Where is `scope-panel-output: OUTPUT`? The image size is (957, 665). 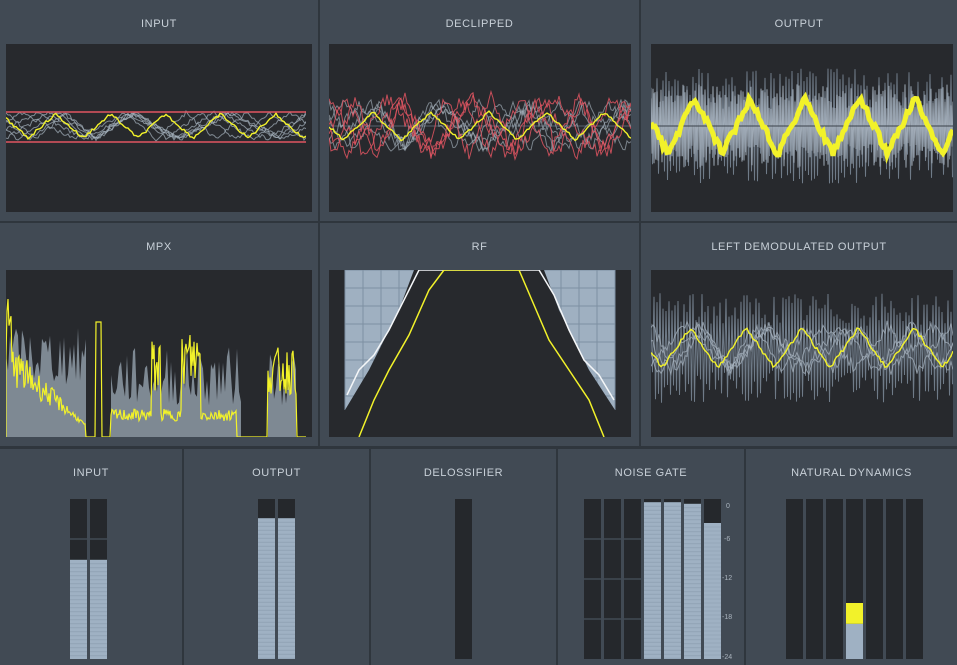 scope-panel-output: OUTPUT is located at coordinates (799, 110).